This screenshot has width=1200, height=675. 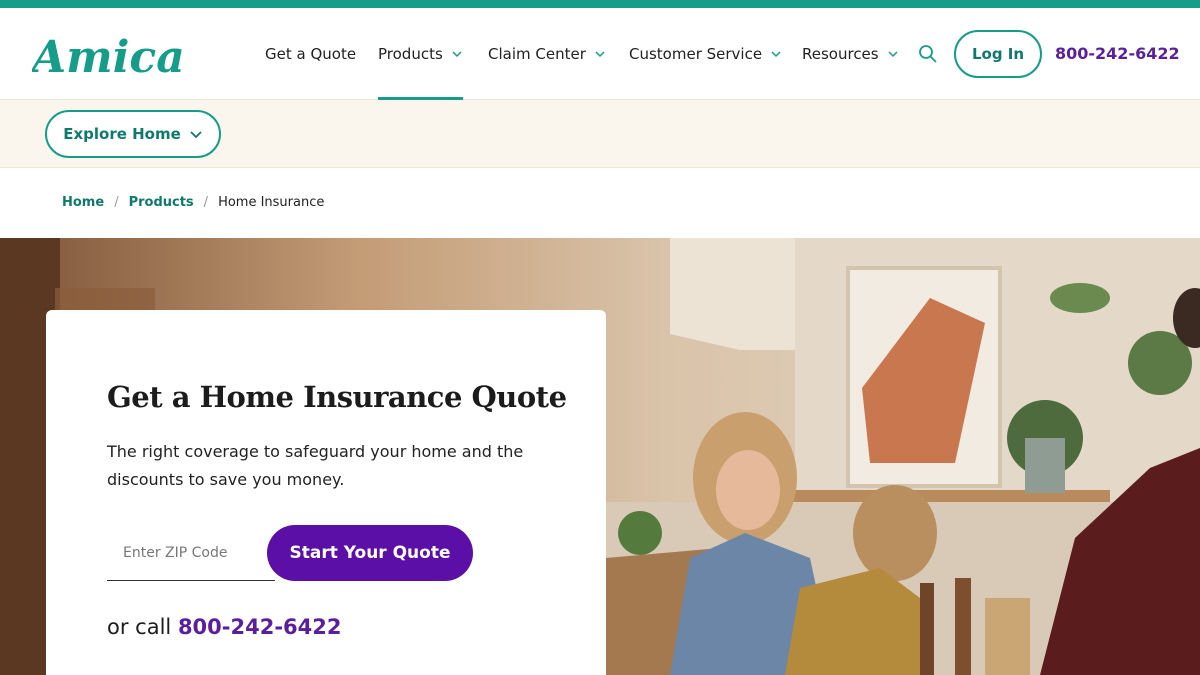 I want to click on logo-text: Amica, so click(x=107, y=56).